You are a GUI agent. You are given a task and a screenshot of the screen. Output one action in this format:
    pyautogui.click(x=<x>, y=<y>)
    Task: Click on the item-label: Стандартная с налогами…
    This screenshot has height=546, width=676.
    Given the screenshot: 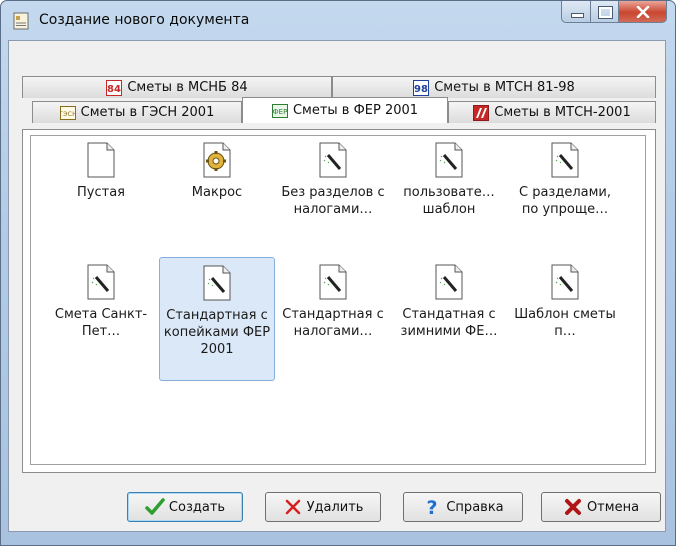 What is the action you would take?
    pyautogui.click(x=333, y=323)
    